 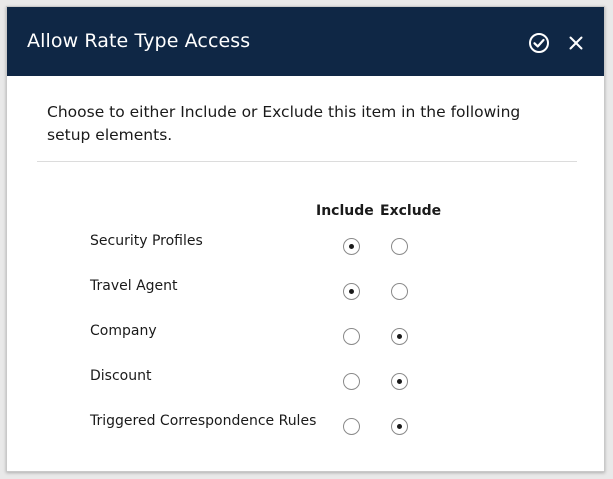 What do you see at coordinates (411, 211) in the screenshot?
I see `exclude-column-header: Exclude` at bounding box center [411, 211].